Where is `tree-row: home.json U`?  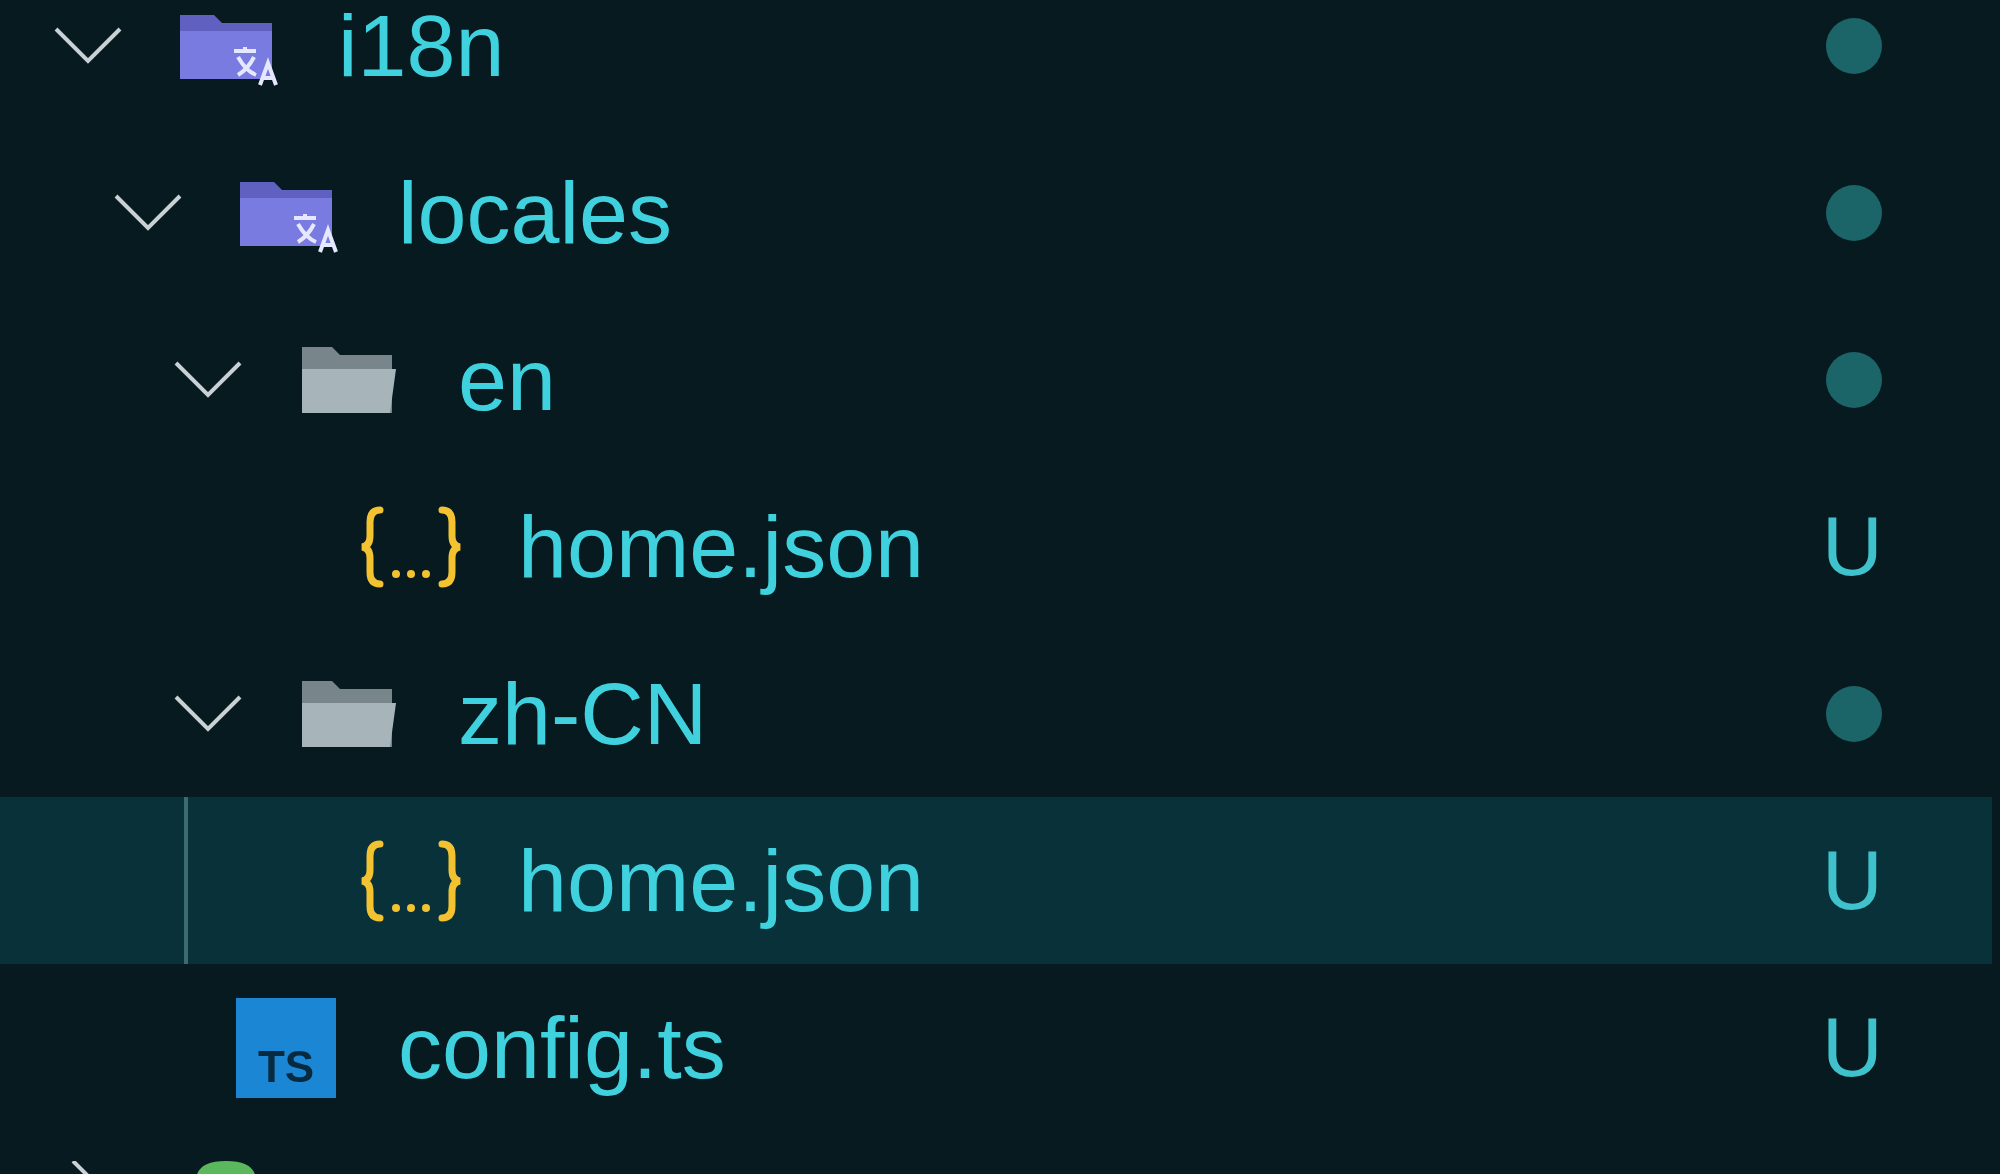
tree-row: home.json U is located at coordinates (996, 546).